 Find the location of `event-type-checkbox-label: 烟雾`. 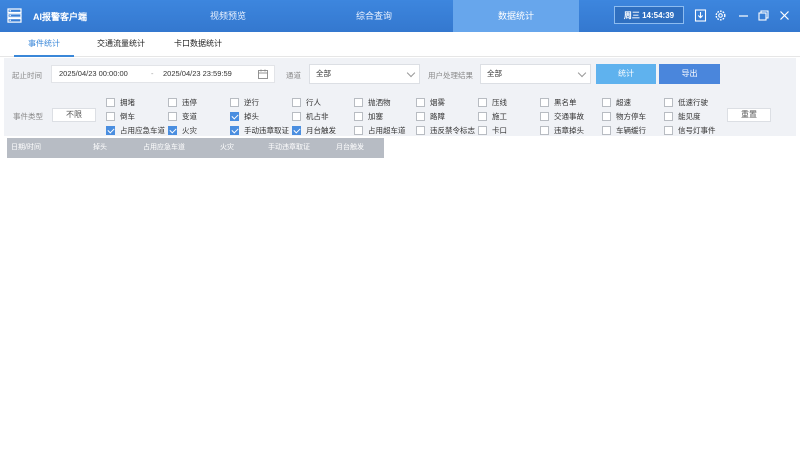

event-type-checkbox-label: 烟雾 is located at coordinates (437, 102).